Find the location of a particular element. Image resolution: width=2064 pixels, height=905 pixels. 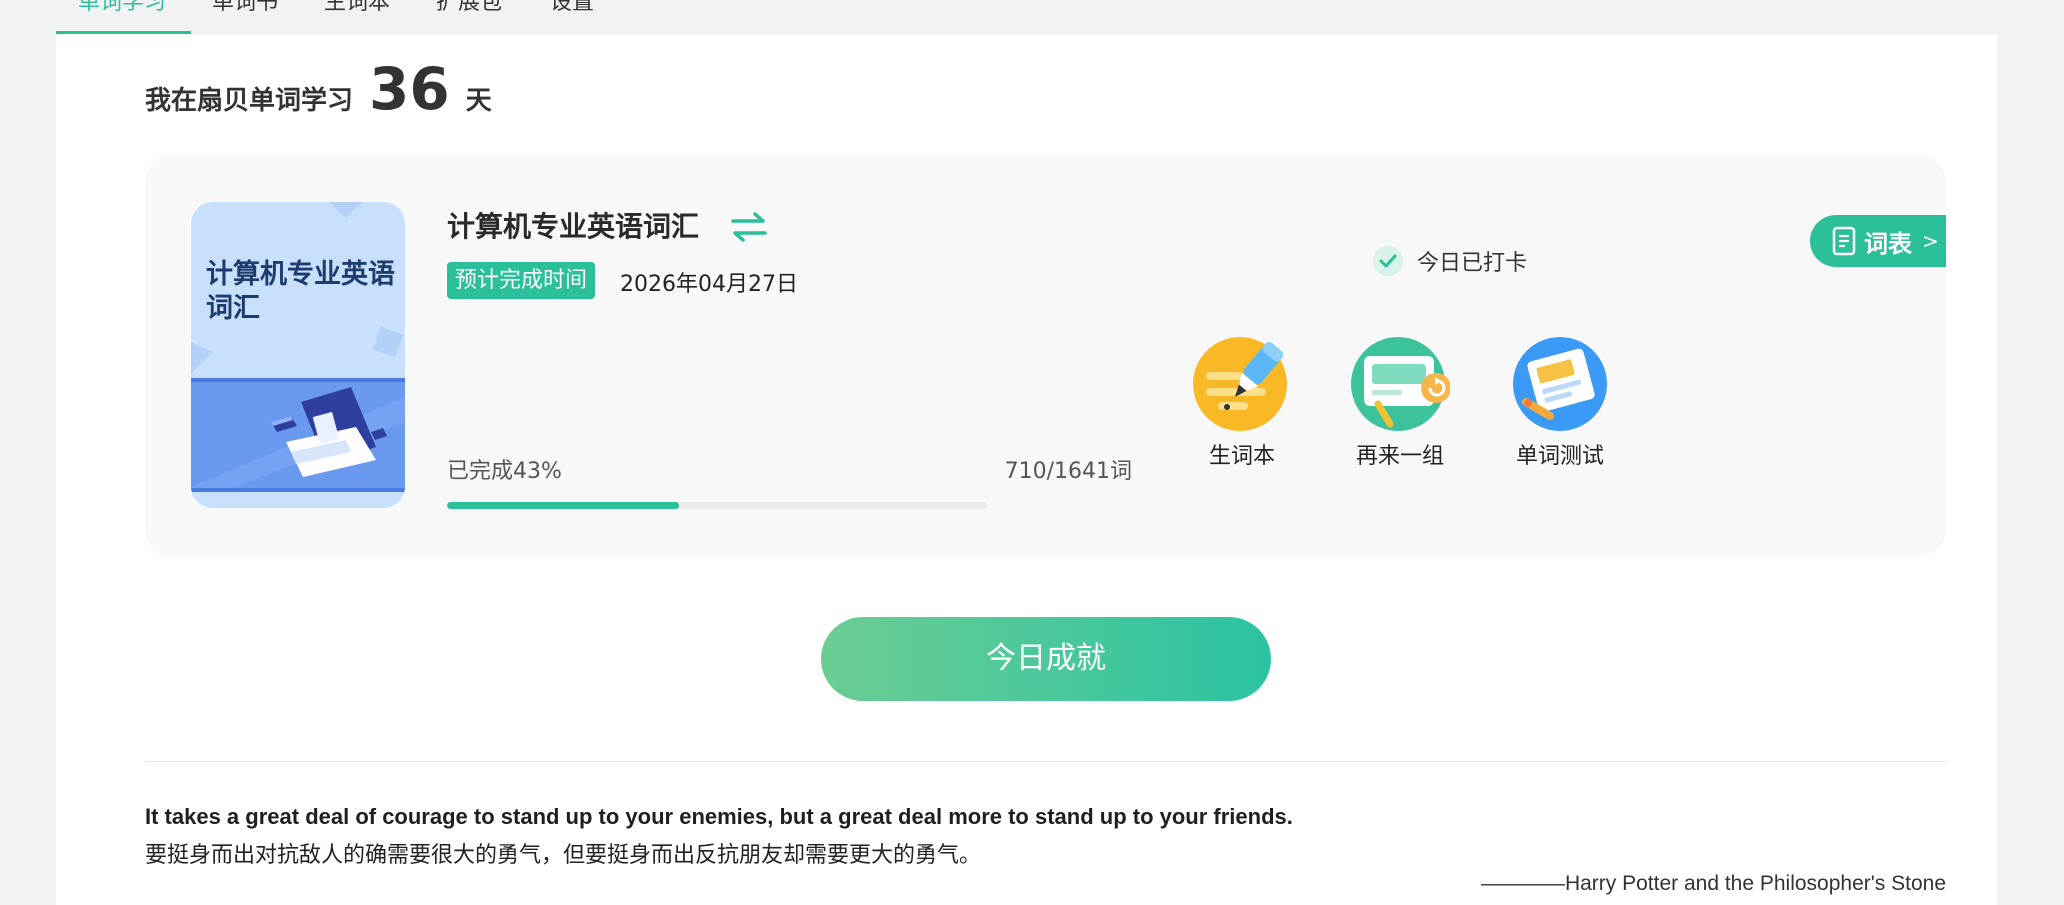

document-icon is located at coordinates (1844, 241).